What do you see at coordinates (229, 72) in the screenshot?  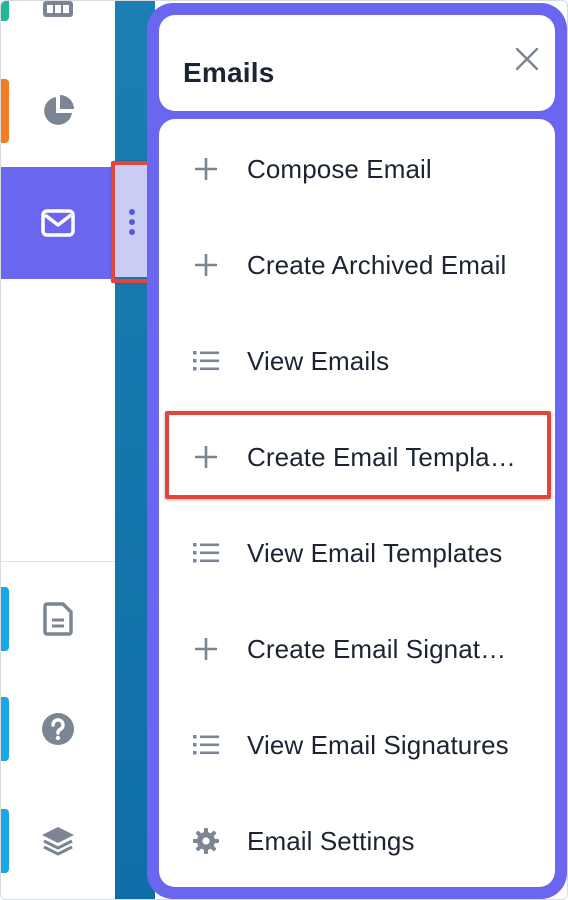 I see `panel-title: Emails` at bounding box center [229, 72].